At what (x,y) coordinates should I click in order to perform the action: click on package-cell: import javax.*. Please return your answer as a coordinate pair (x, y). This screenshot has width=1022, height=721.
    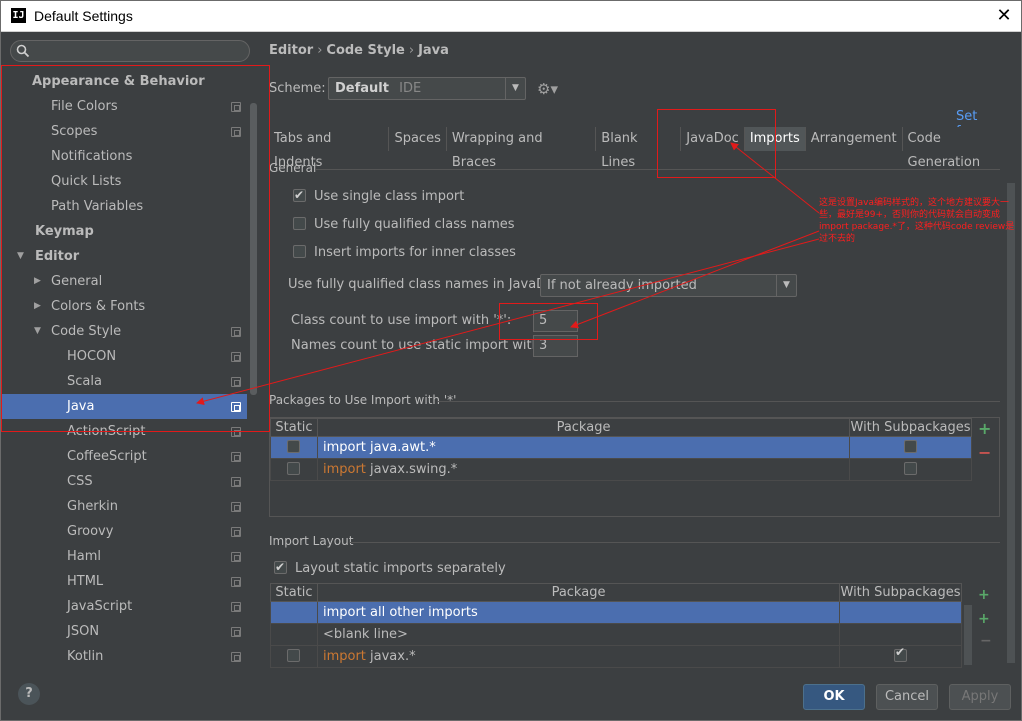
    Looking at the image, I should click on (578, 656).